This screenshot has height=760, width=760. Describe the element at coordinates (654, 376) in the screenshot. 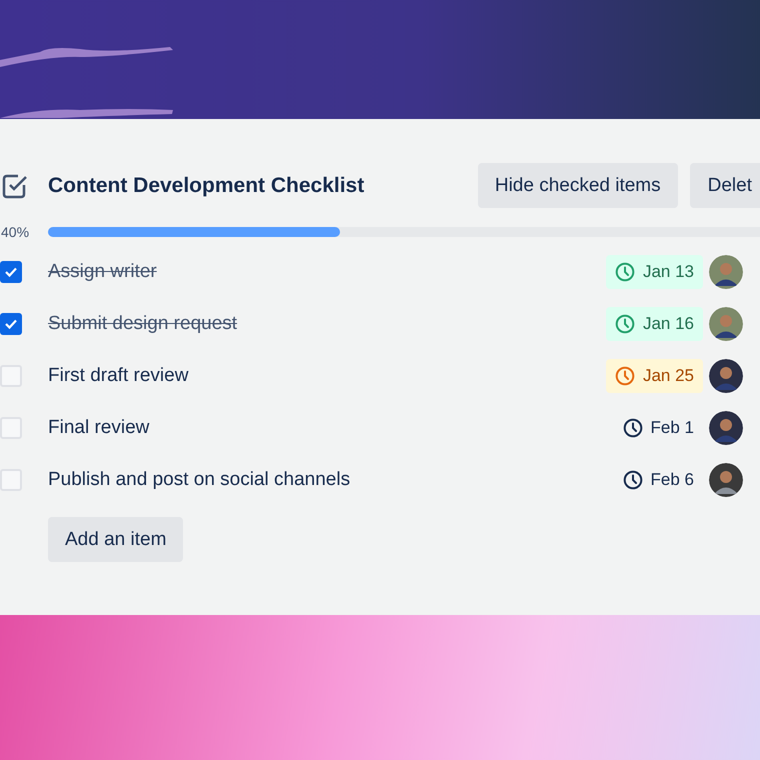

I see `due-date: Jan 25` at that location.